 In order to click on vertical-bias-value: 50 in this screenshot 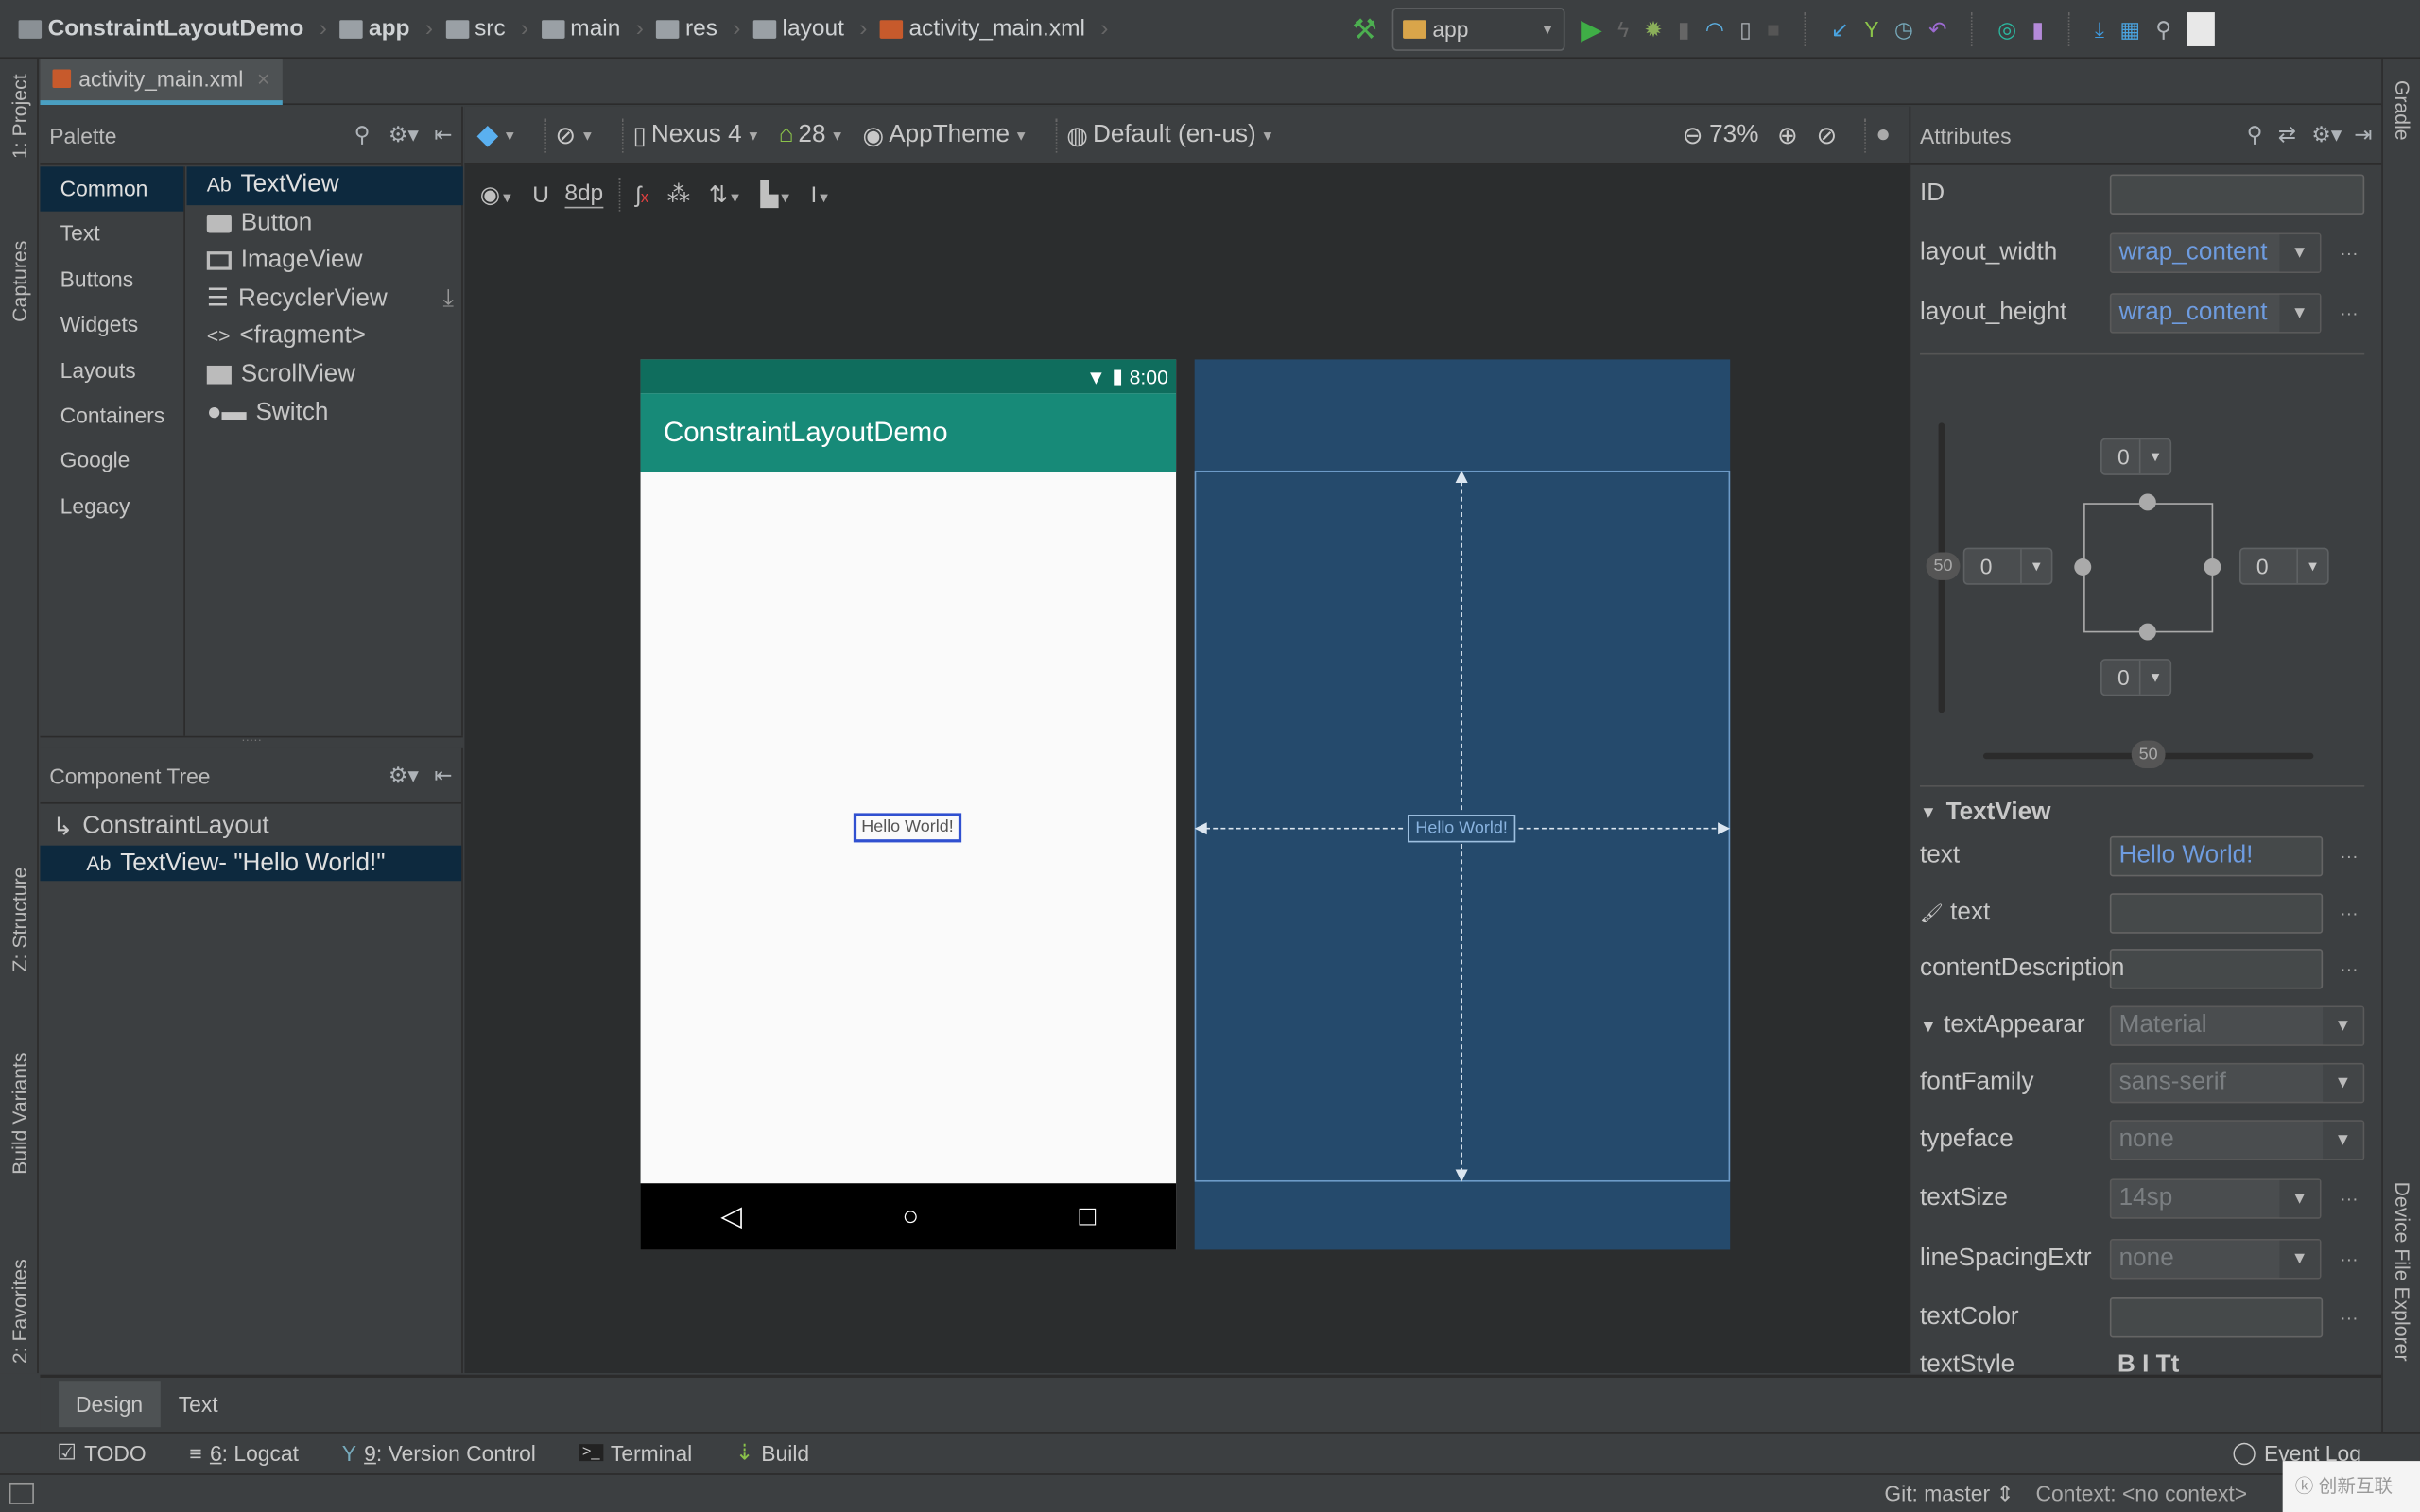, I will do `click(1943, 566)`.